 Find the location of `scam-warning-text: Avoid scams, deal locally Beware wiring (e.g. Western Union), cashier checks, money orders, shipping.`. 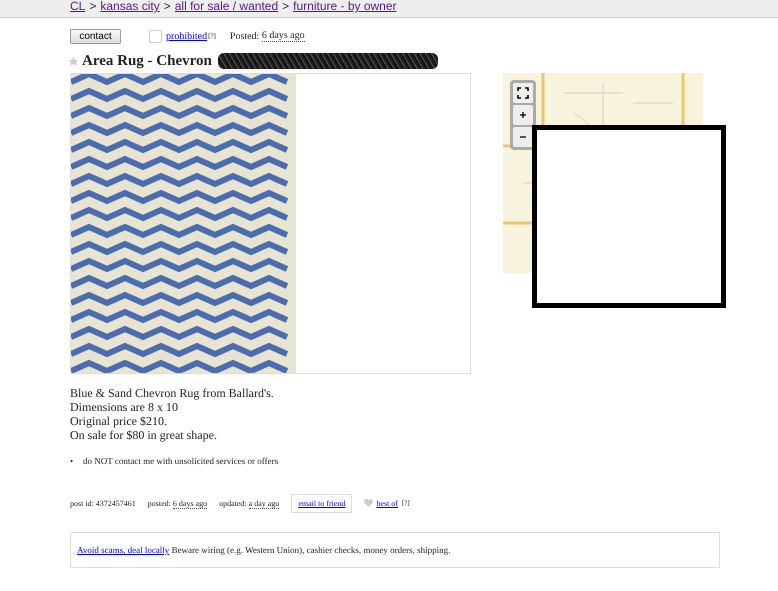

scam-warning-text: Avoid scams, deal locally Beware wiring (e.g. Western Union), cashier checks, money orders, shipping. is located at coordinates (263, 550).